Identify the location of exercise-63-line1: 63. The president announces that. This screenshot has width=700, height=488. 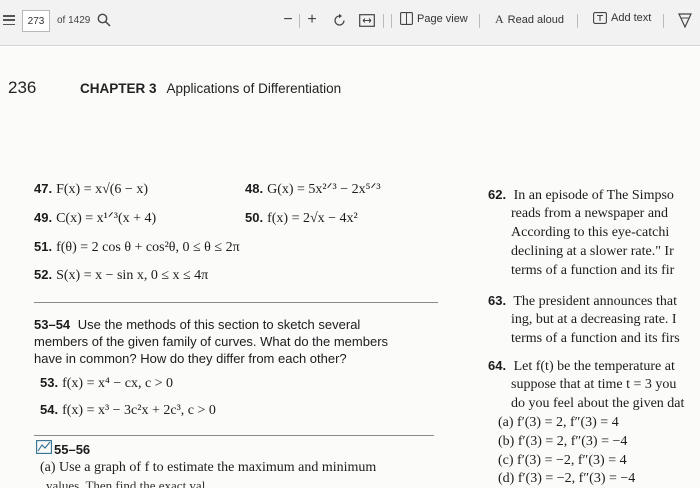
(582, 301).